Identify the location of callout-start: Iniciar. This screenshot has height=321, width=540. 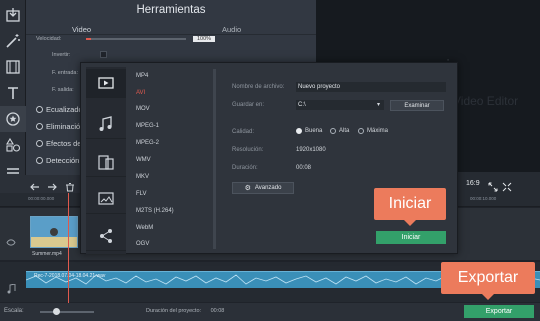
(410, 207).